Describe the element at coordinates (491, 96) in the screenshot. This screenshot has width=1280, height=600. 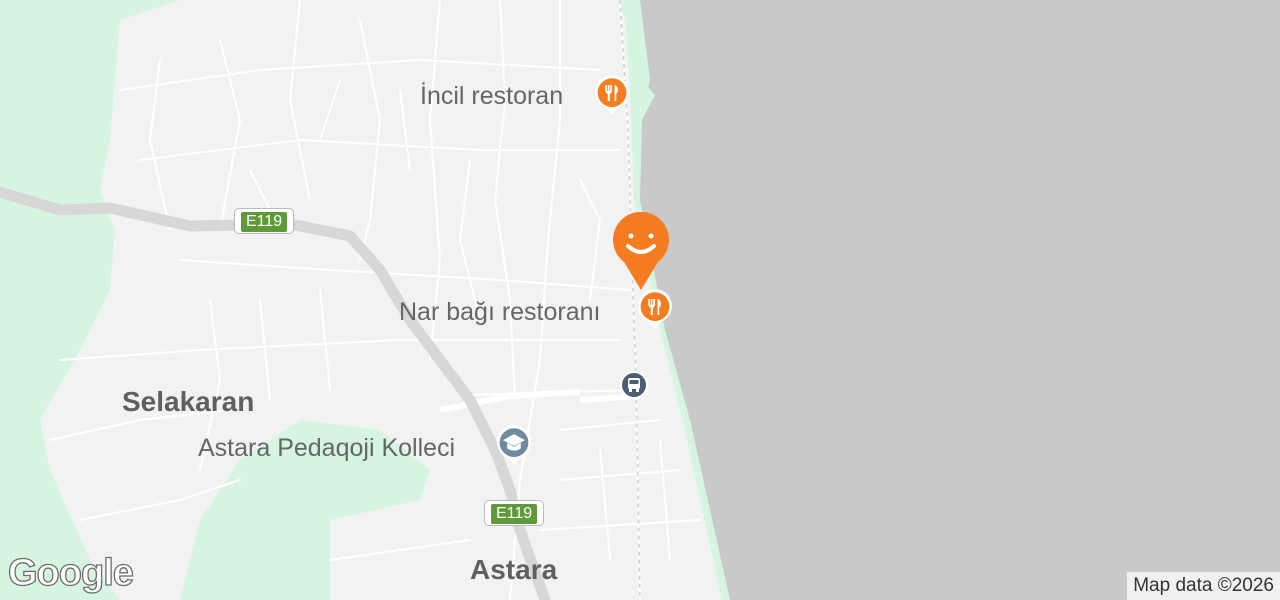
I see `poi-label-incil-restoran: İncil restoran` at that location.